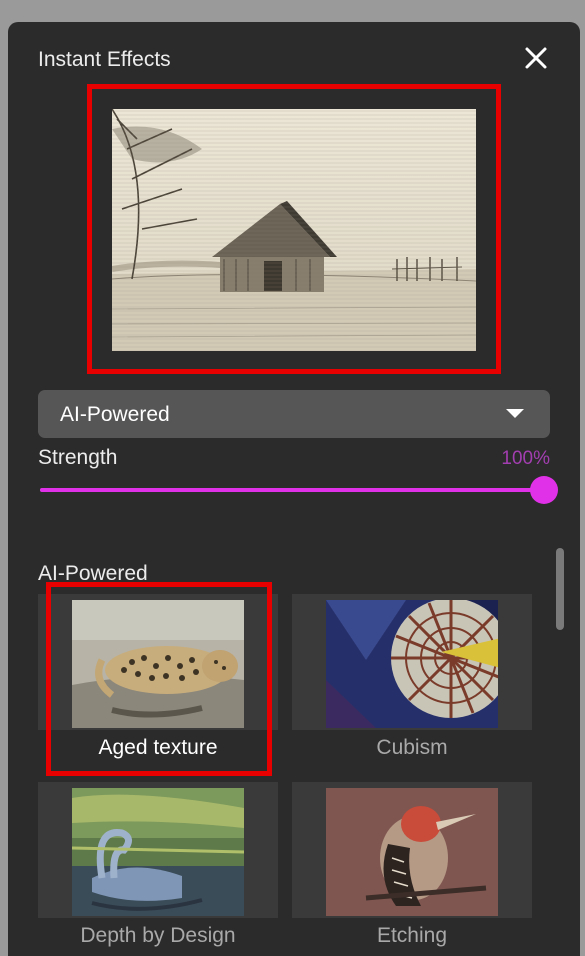 Image resolution: width=585 pixels, height=956 pixels. I want to click on scrollbar-thumb, so click(560, 589).